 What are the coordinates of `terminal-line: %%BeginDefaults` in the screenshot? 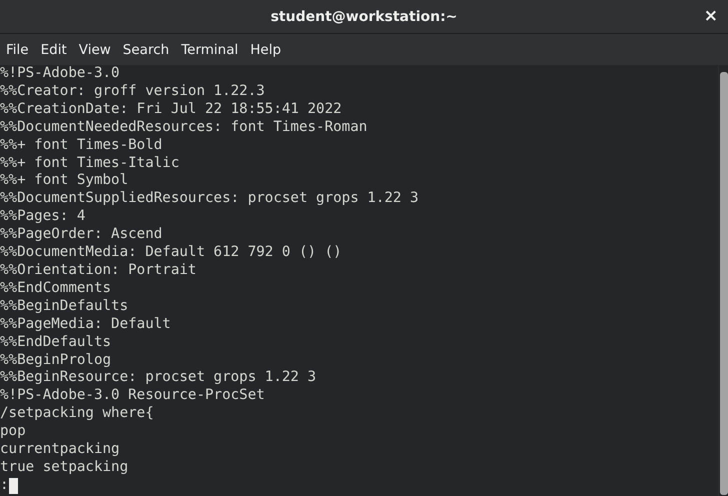 It's located at (64, 307).